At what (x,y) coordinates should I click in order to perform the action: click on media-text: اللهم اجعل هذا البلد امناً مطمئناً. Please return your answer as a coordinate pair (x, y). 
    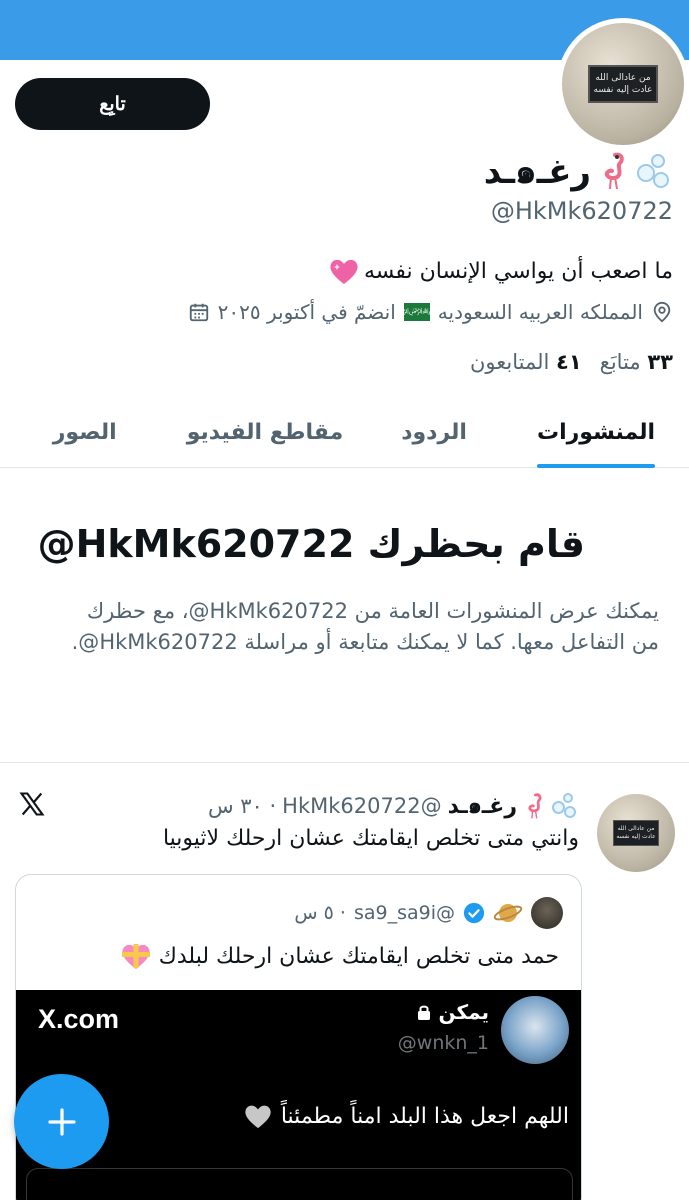
    Looking at the image, I should click on (406, 1116).